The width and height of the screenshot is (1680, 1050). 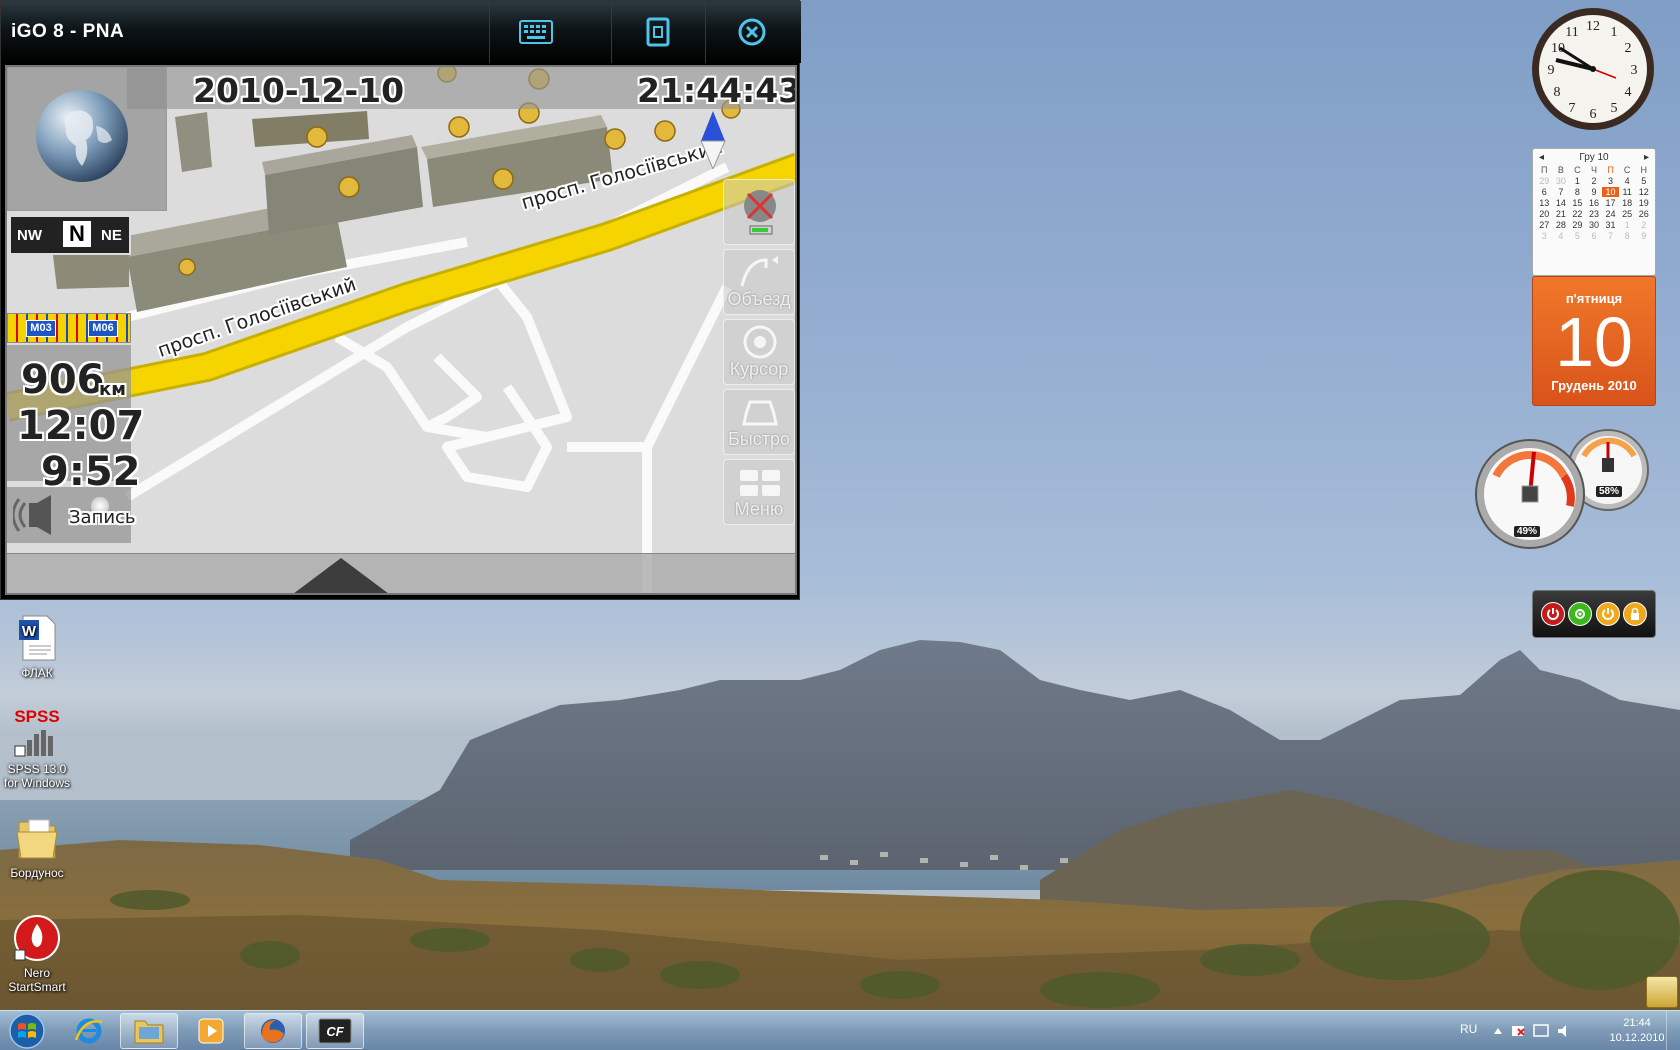 I want to click on calendar-date: 20, so click(x=1544, y=214).